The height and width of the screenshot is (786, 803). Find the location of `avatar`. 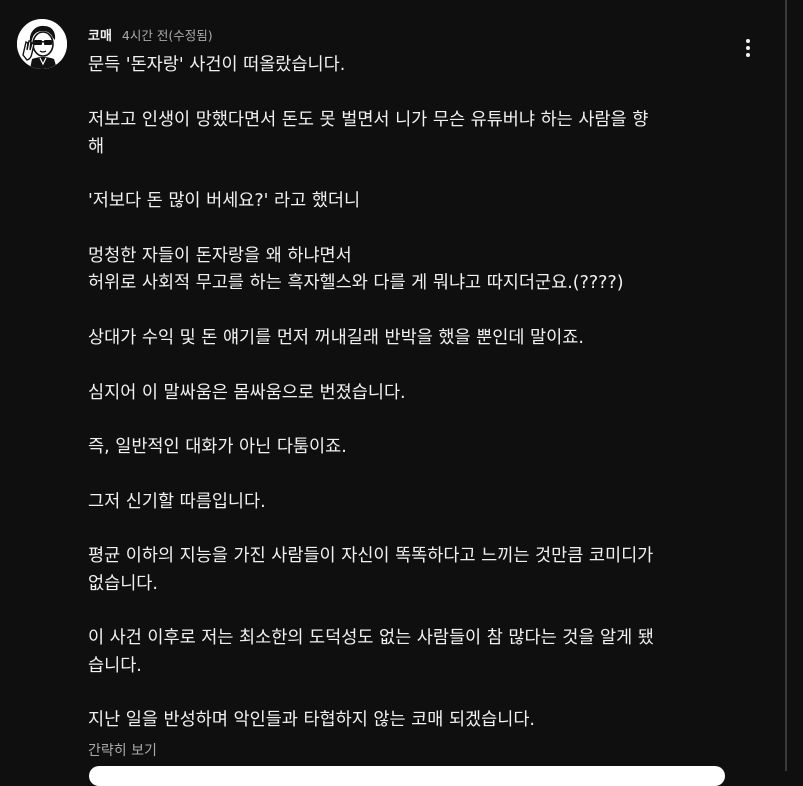

avatar is located at coordinates (42, 44).